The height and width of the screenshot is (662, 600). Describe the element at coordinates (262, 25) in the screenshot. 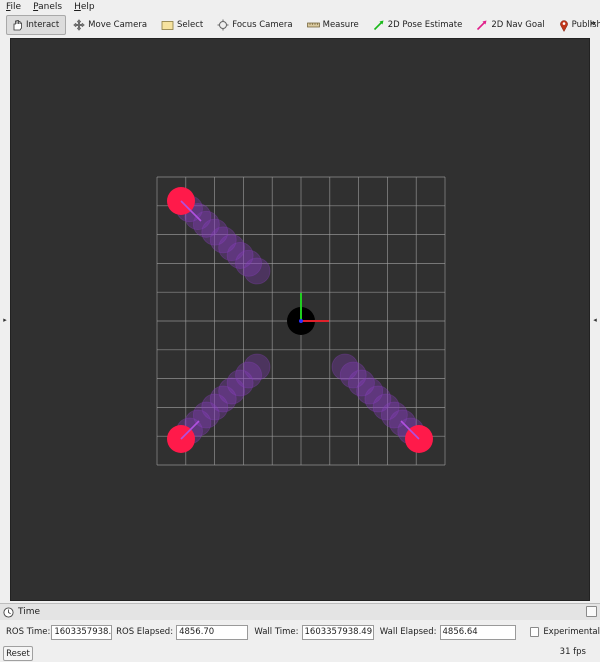

I see `focus-camera-tool-label: Focus Camera` at that location.